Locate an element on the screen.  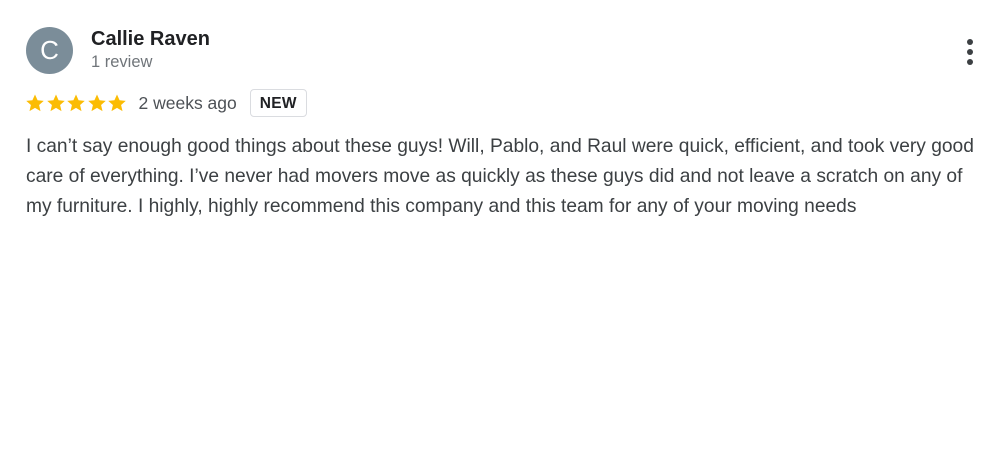
more-options-button is located at coordinates (970, 52).